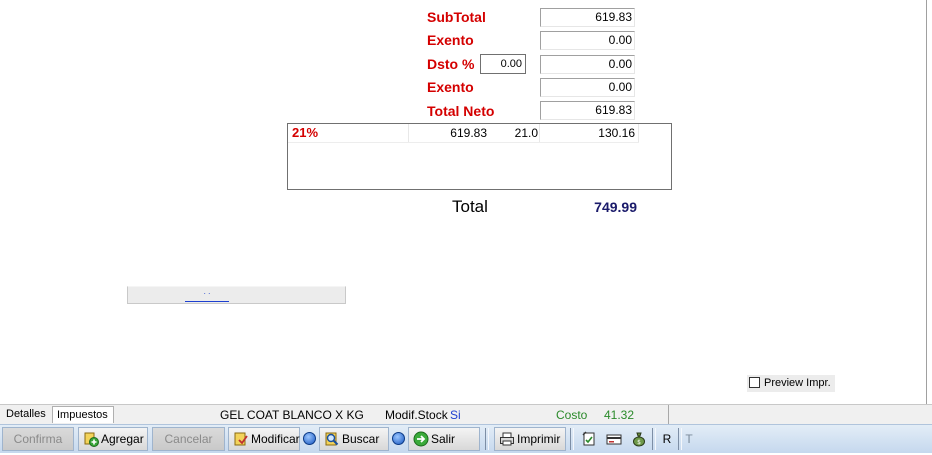  What do you see at coordinates (668, 415) in the screenshot?
I see `status-divider` at bounding box center [668, 415].